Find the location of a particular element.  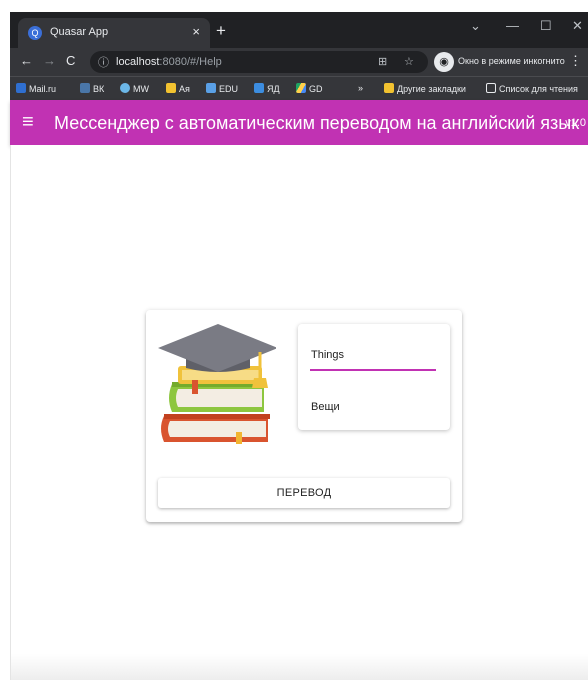

source-text-input: Things is located at coordinates (327, 355).